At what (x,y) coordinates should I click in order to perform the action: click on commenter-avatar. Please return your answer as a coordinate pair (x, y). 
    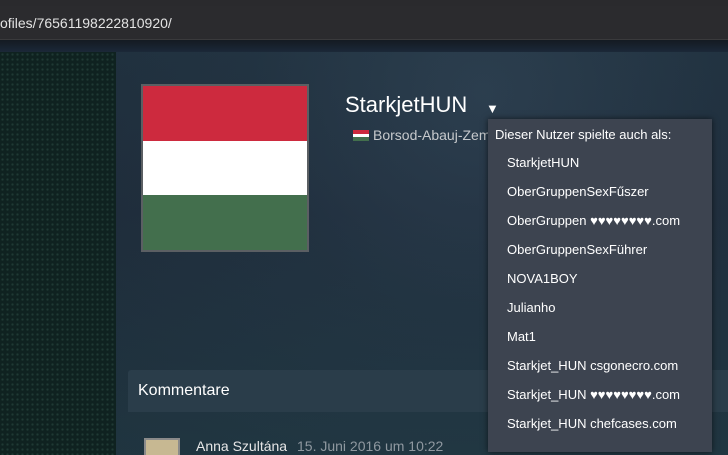
    Looking at the image, I should click on (162, 446).